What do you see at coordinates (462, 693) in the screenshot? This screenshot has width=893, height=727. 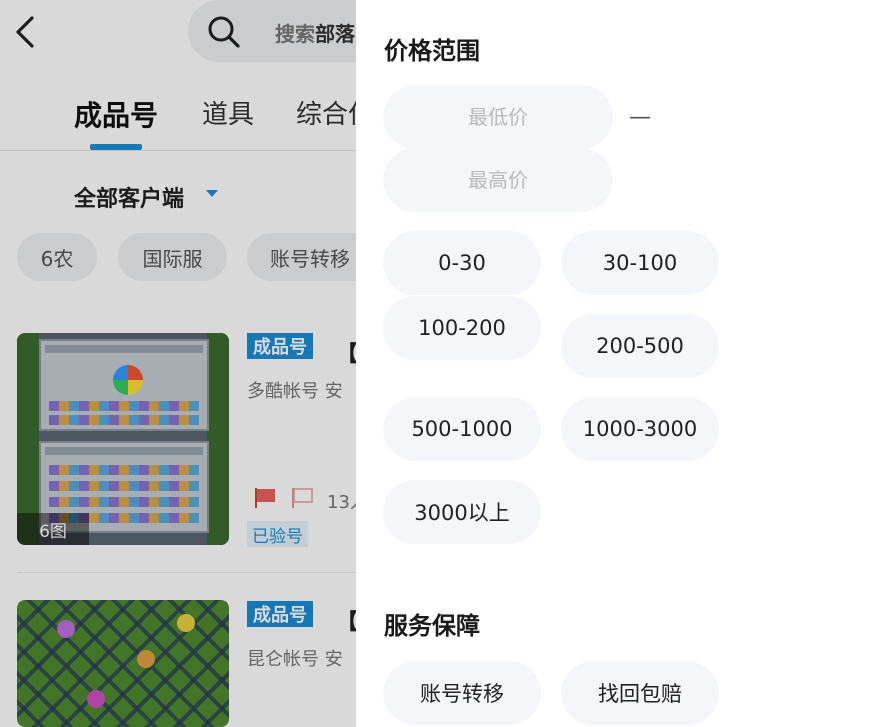 I see `service-option-account-transfer: 账号转移` at bounding box center [462, 693].